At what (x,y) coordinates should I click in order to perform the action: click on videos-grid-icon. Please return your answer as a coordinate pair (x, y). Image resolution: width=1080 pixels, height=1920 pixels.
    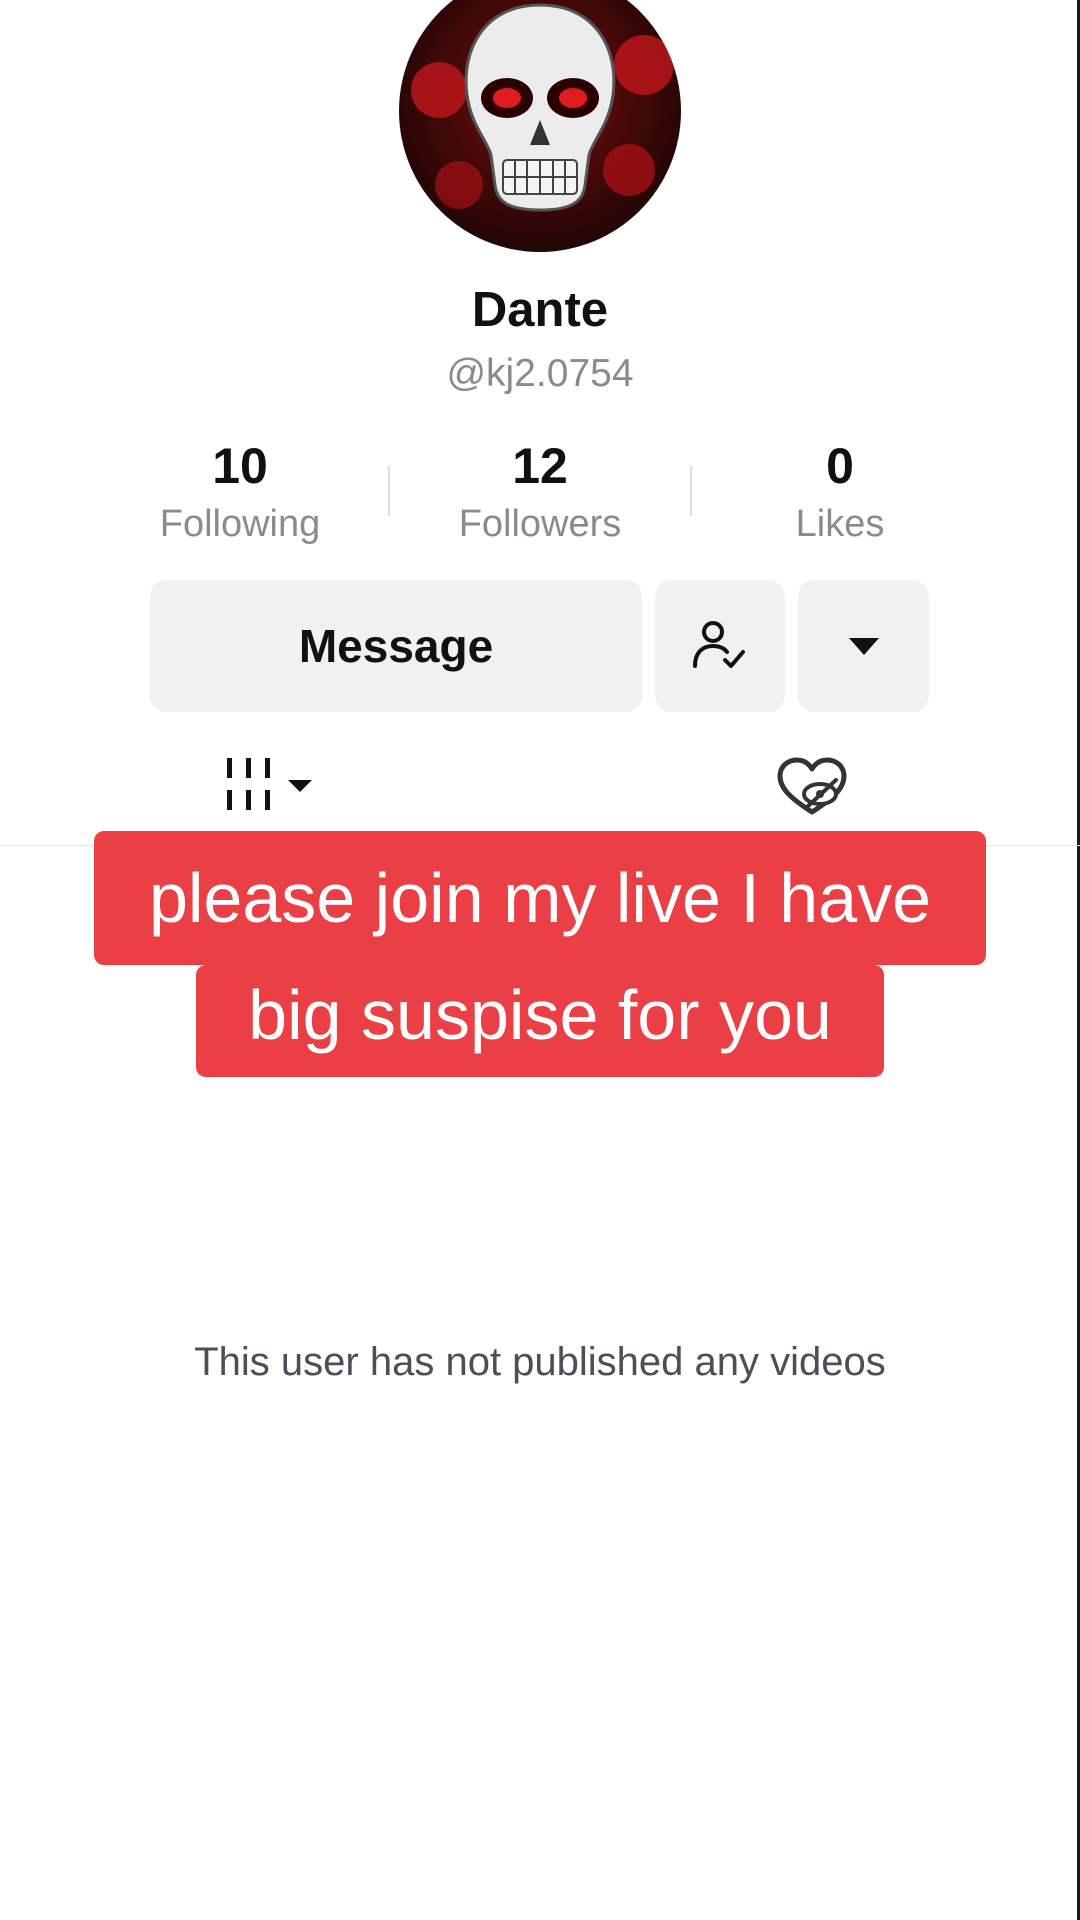
    Looking at the image, I should click on (269, 784).